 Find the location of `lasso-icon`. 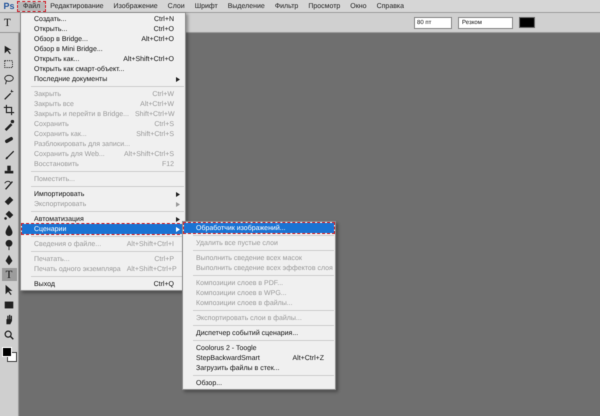

lasso-icon is located at coordinates (9, 80).